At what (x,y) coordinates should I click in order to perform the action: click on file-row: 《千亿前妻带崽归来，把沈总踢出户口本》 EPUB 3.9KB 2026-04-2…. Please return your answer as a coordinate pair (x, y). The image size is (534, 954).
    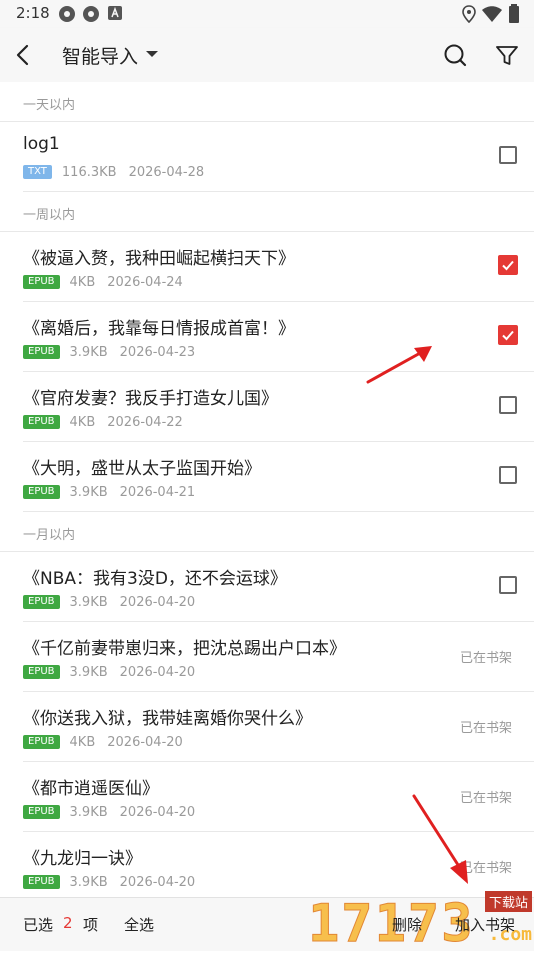
    Looking at the image, I should click on (278, 657).